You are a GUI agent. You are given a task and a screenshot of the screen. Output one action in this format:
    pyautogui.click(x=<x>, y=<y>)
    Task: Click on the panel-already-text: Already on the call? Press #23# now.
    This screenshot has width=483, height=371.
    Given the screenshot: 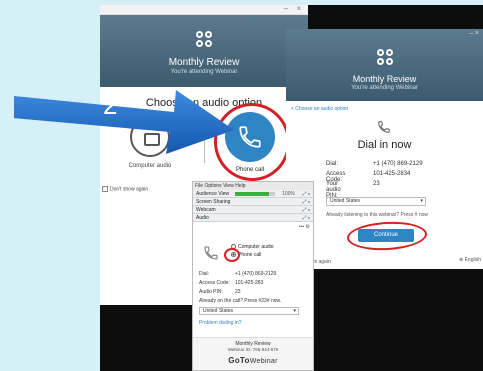 What is the action you would take?
    pyautogui.click(x=240, y=301)
    